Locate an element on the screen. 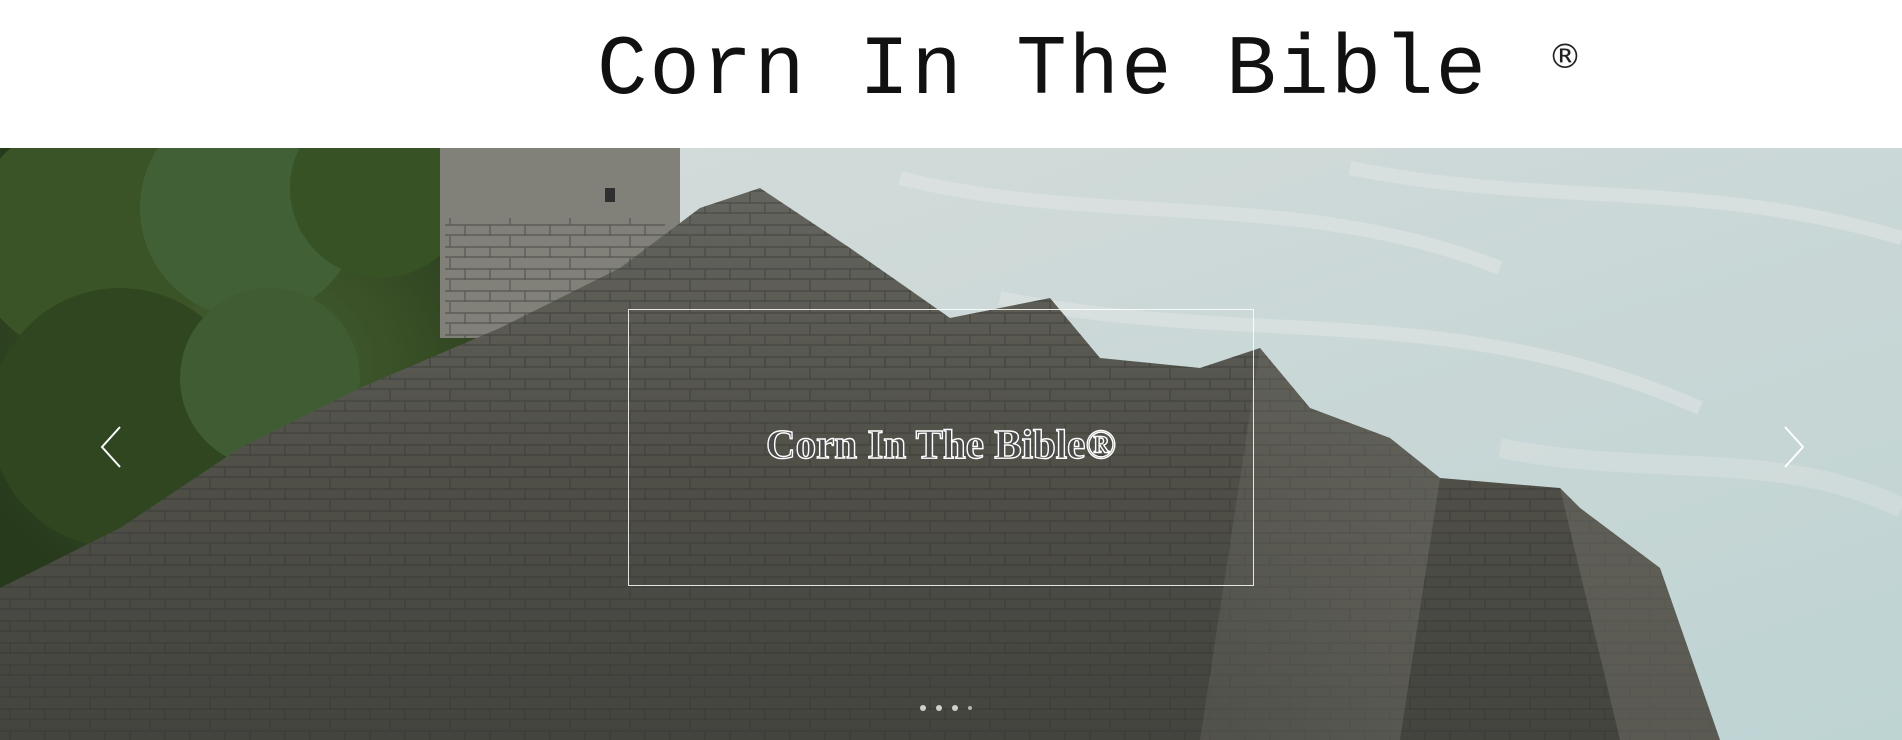 Image resolution: width=1902 pixels, height=740 pixels. slideshow-pagination is located at coordinates (946, 708).